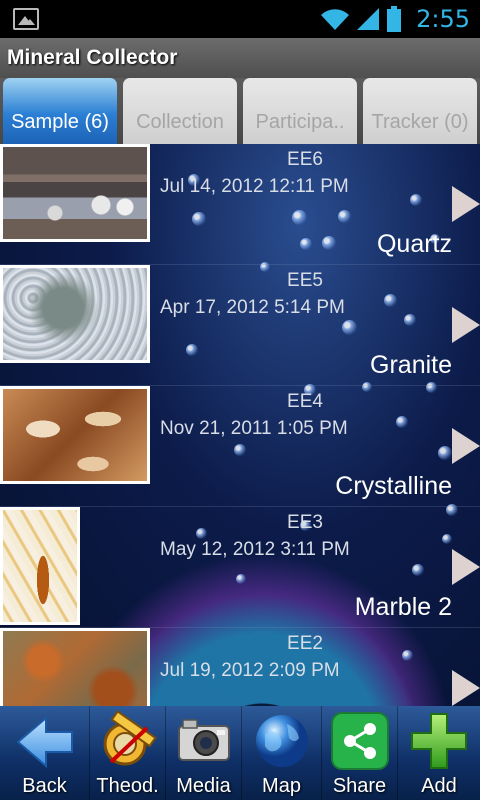 The image size is (480, 800). Describe the element at coordinates (203, 786) in the screenshot. I see `media-label: Media` at that location.